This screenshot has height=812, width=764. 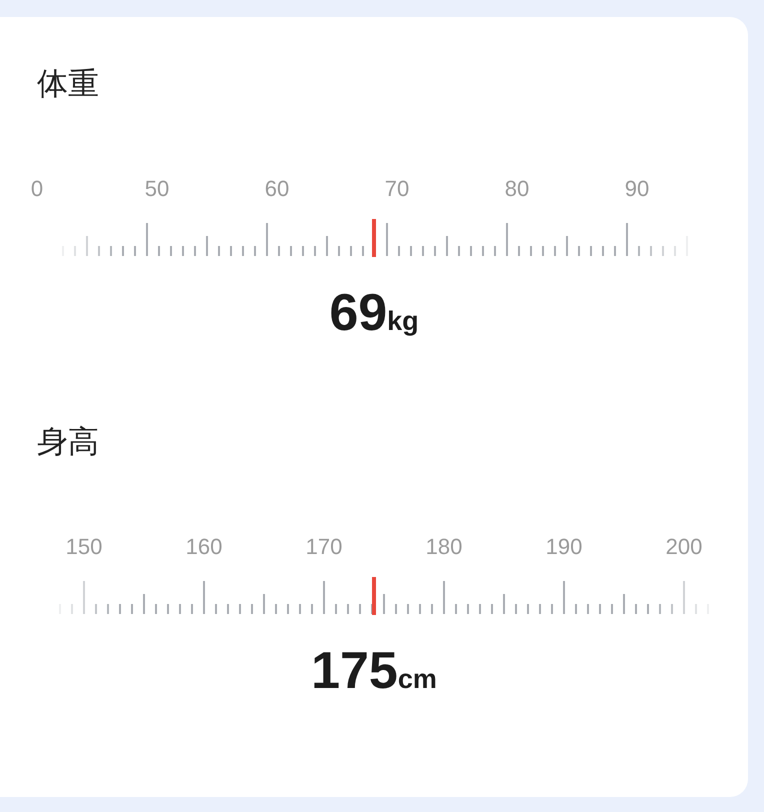 What do you see at coordinates (84, 546) in the screenshot?
I see `scale-label: 150` at bounding box center [84, 546].